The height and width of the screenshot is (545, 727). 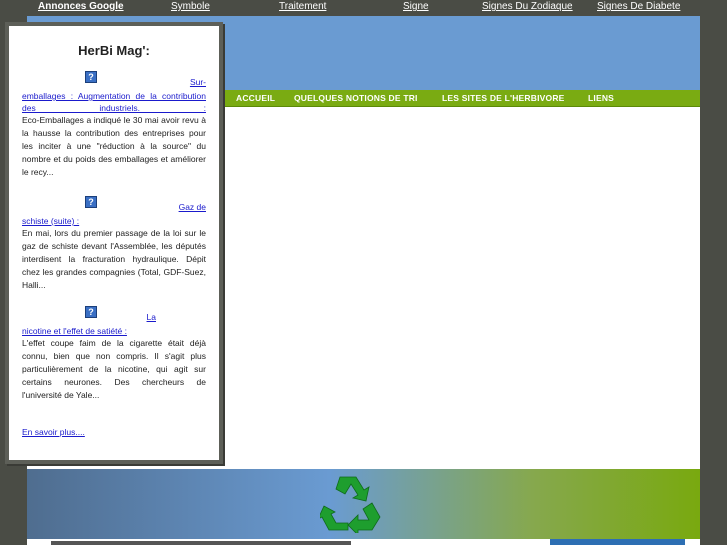 I want to click on ad-link-signe: Signe, so click(x=416, y=6).